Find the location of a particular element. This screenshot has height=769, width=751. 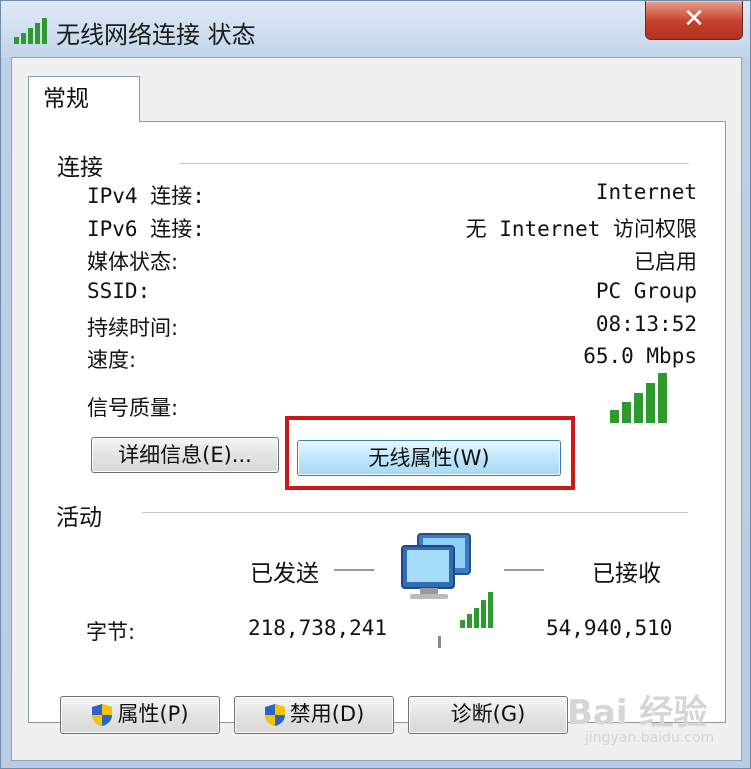

speed-value: 65.0 Mbps is located at coordinates (640, 356).